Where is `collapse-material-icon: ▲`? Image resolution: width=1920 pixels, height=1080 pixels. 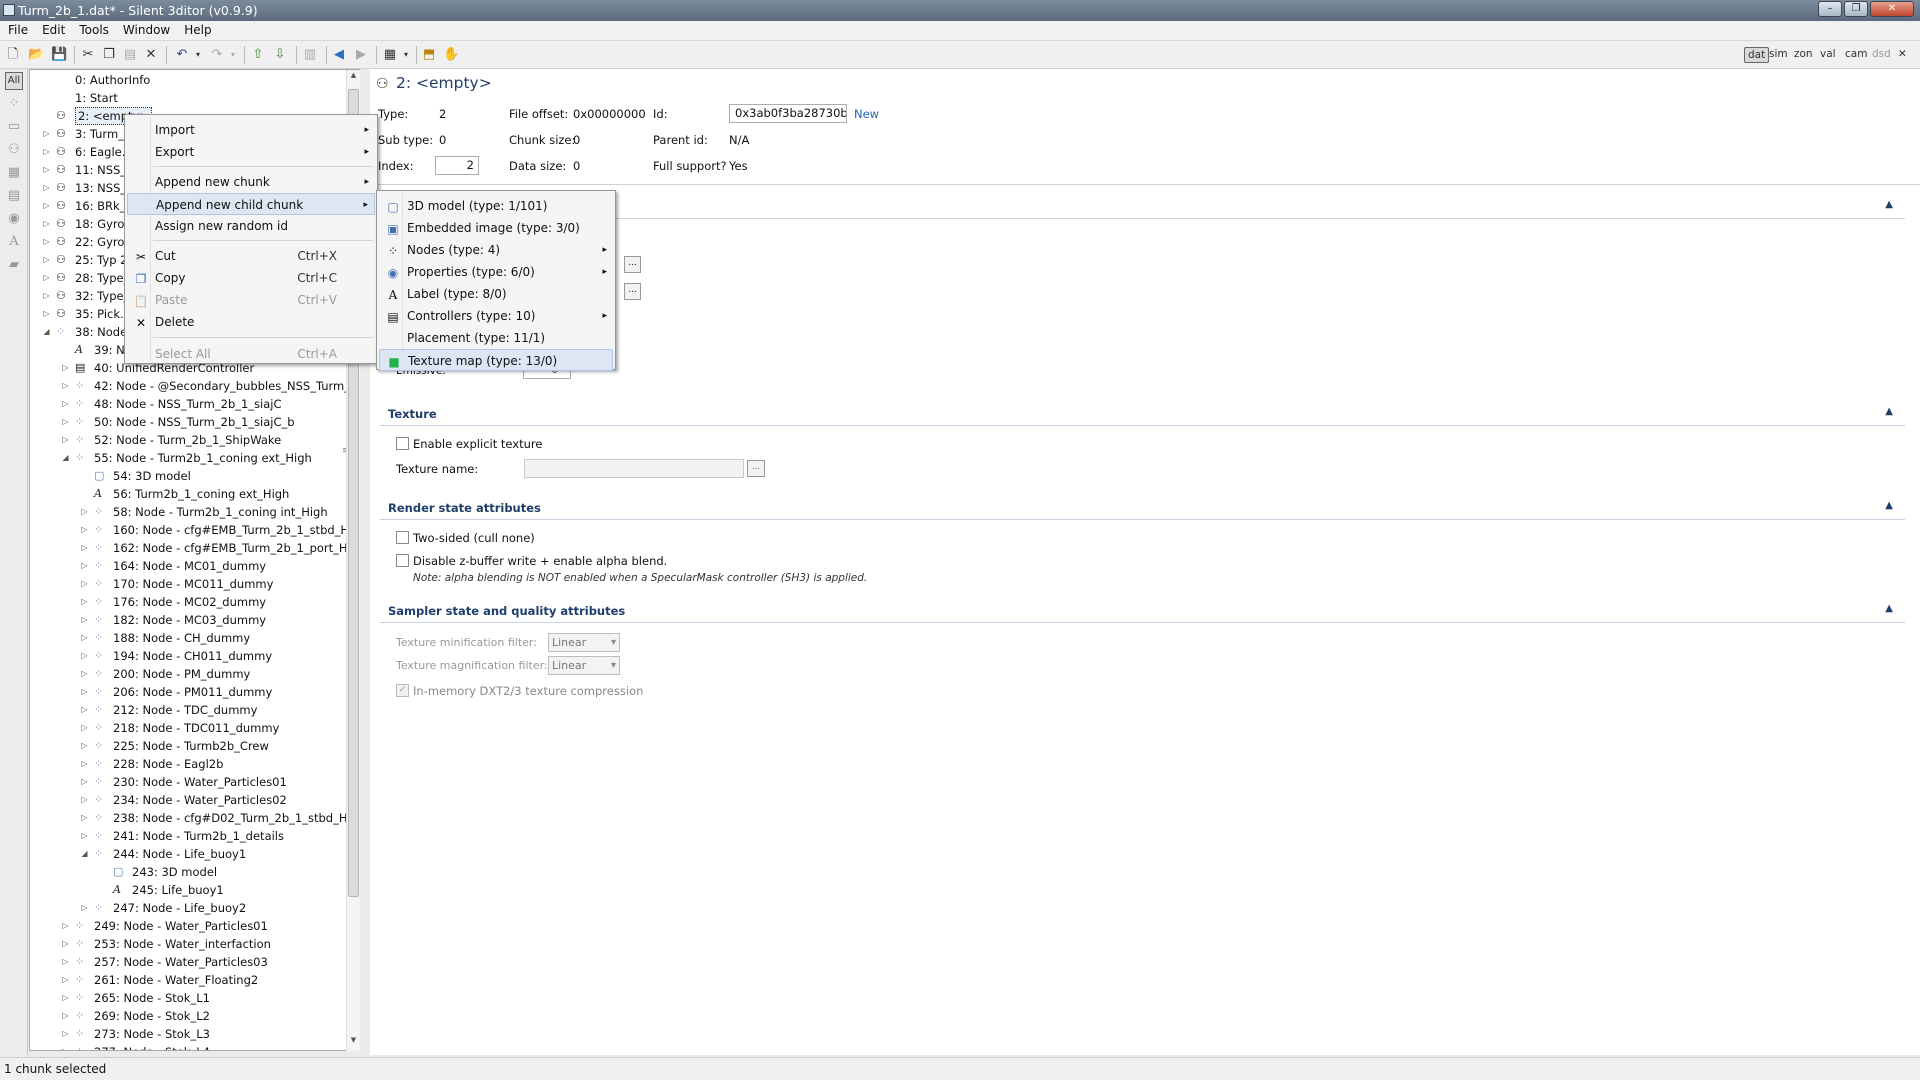
collapse-material-icon: ▲ is located at coordinates (1889, 204).